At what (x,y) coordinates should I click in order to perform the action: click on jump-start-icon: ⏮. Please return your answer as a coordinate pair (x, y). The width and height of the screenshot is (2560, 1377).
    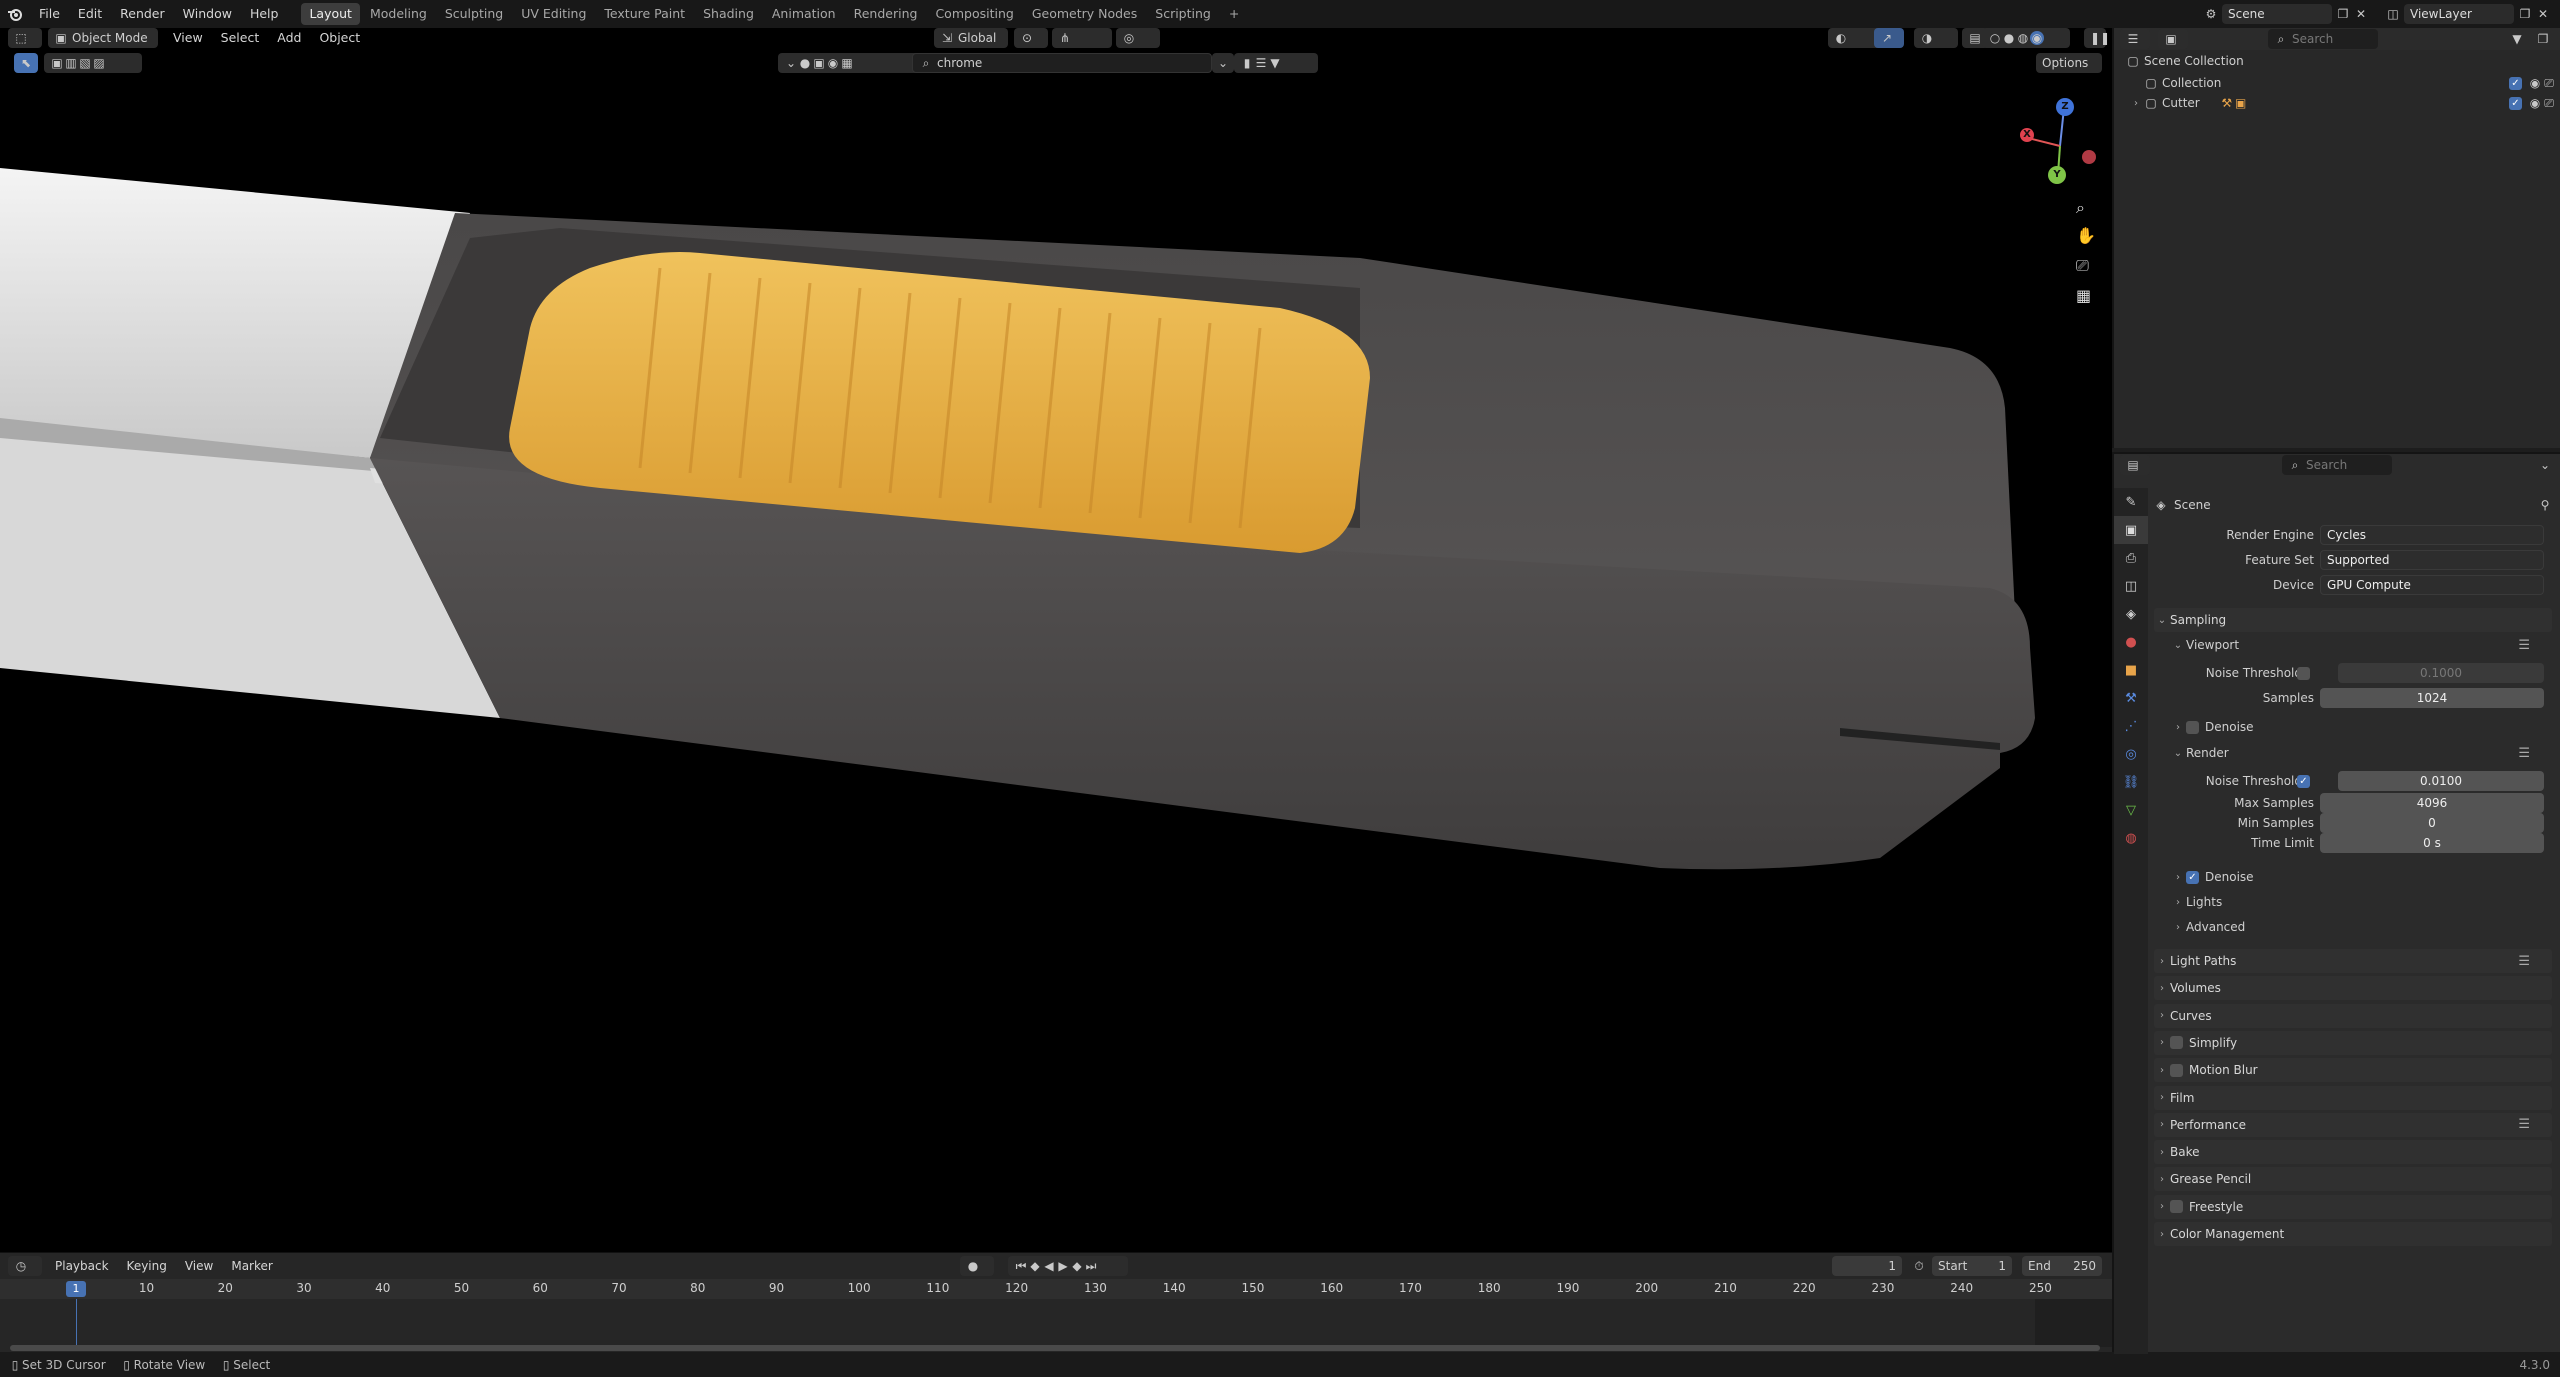
    Looking at the image, I should click on (1021, 1266).